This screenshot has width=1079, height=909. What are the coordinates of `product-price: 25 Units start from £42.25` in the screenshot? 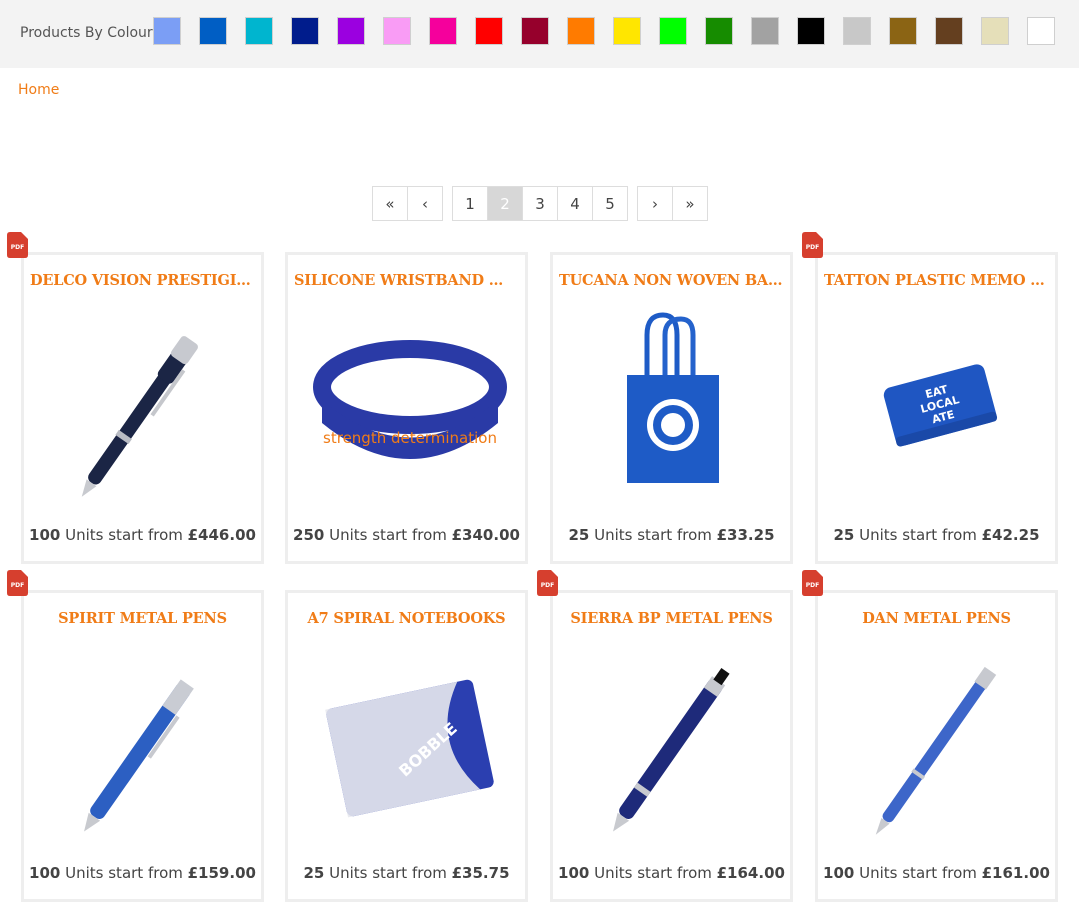 It's located at (936, 535).